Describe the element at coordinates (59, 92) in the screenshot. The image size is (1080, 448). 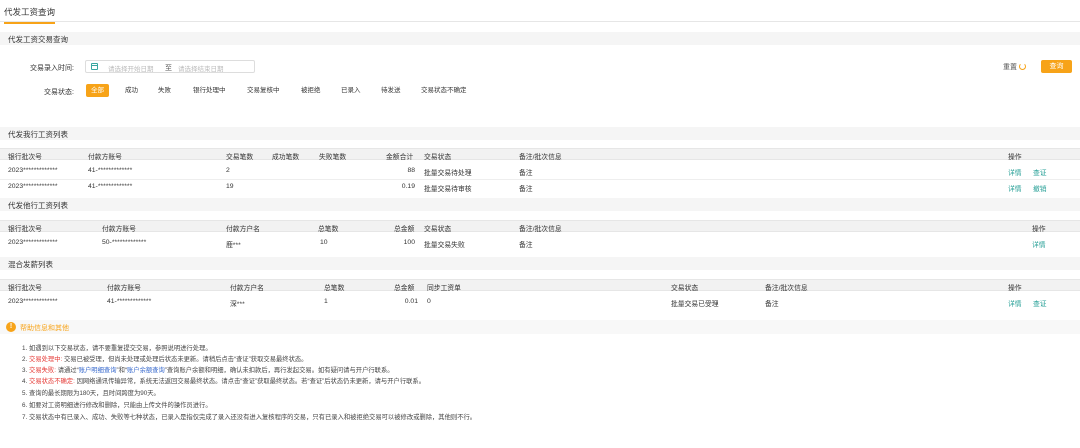
I see `status-label: 交易状态:` at that location.